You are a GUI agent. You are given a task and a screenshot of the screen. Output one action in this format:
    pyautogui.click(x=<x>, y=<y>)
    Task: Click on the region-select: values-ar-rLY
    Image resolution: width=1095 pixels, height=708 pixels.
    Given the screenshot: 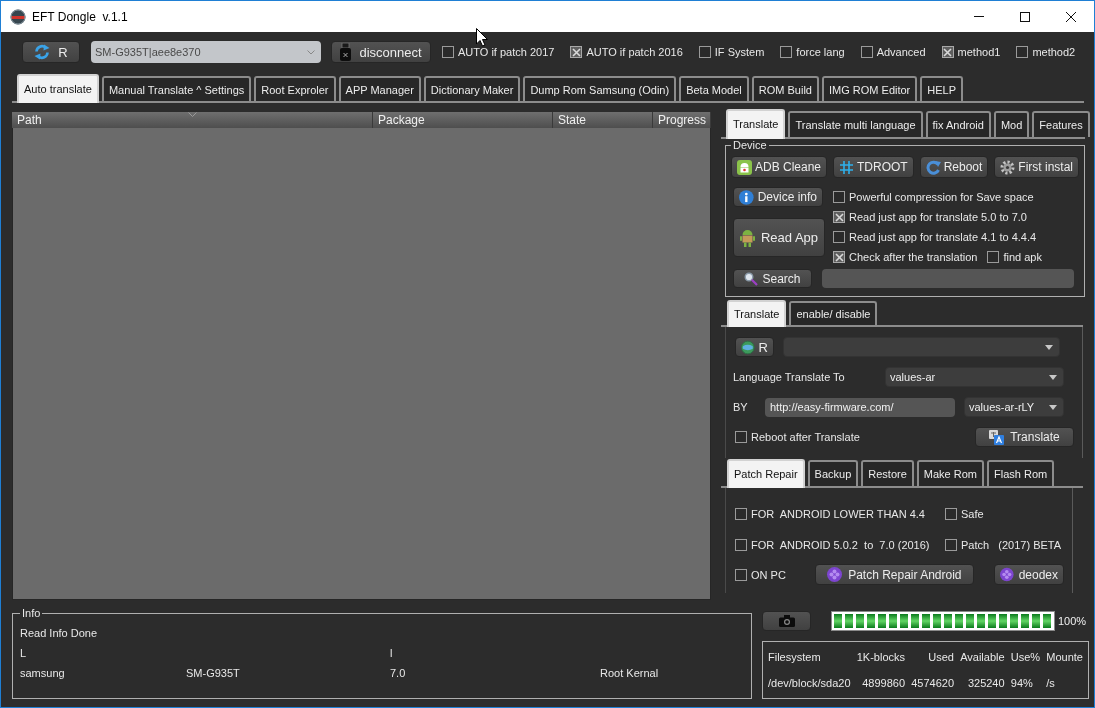 What is the action you would take?
    pyautogui.click(x=1014, y=407)
    